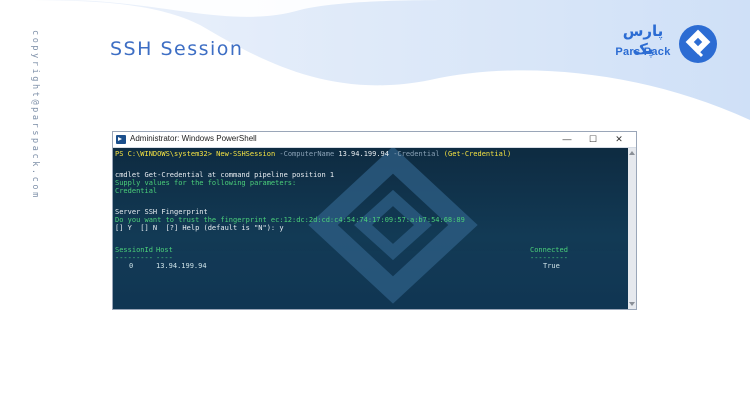 The height and width of the screenshot is (400, 750). Describe the element at coordinates (551, 266) in the screenshot. I see `table-row-connected: True` at that location.